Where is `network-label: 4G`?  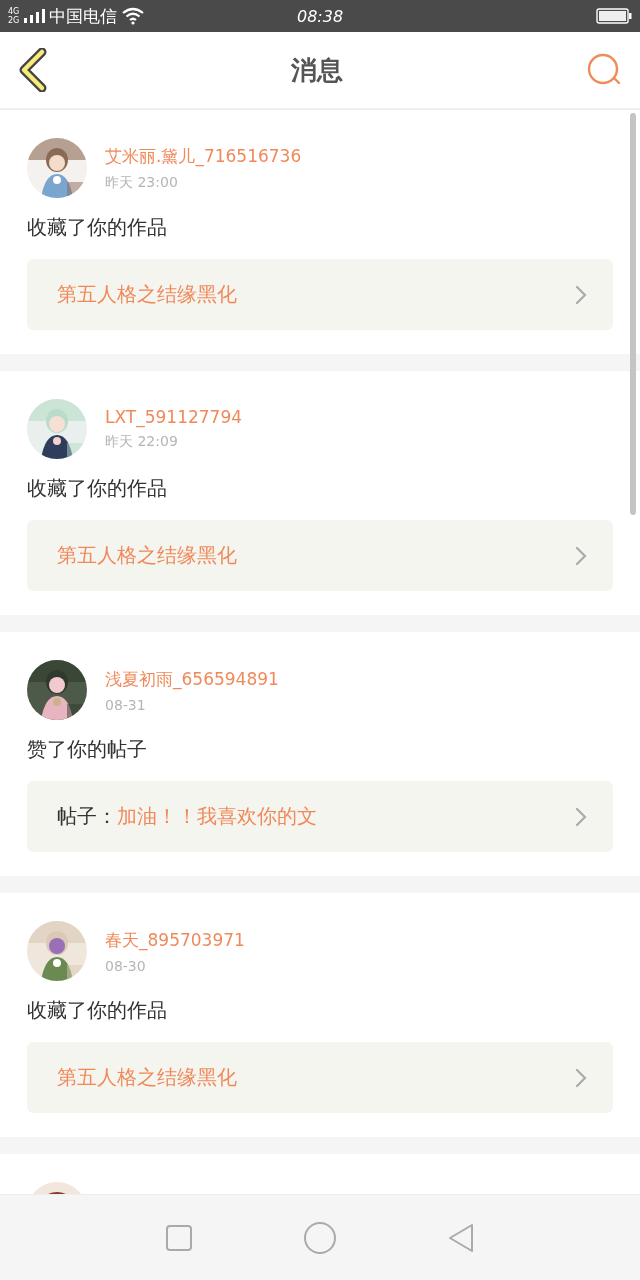
network-label: 4G is located at coordinates (14, 11).